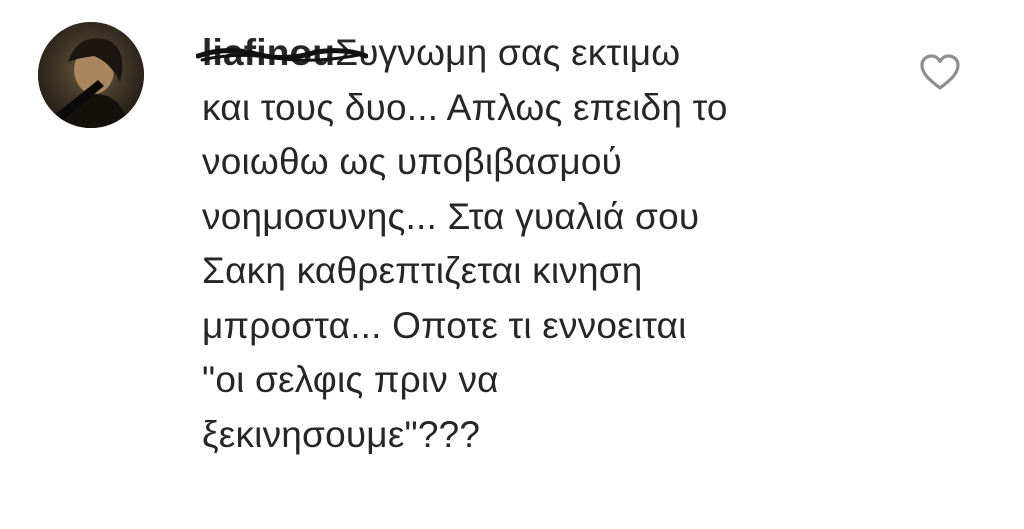 The image size is (1024, 529). I want to click on comment-line: "οι σελφις πριν να, so click(350, 379).